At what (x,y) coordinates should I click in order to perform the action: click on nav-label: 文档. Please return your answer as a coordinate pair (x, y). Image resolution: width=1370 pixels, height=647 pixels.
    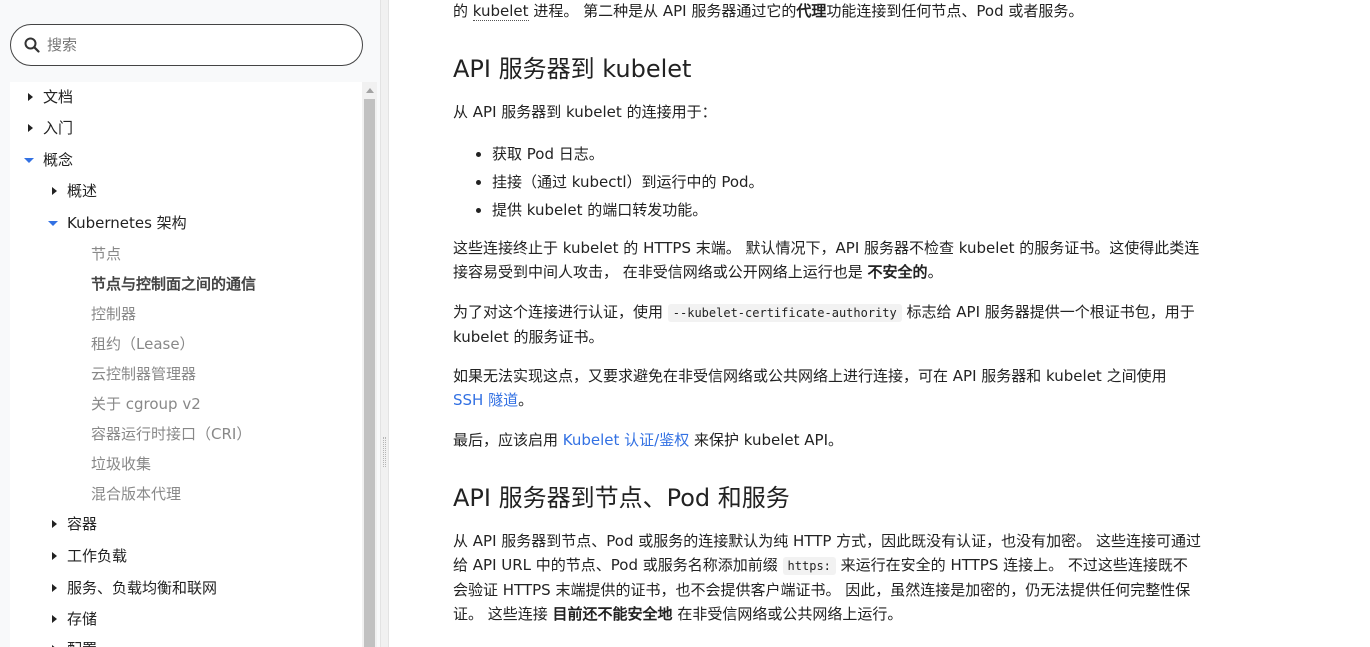
    Looking at the image, I should click on (58, 97).